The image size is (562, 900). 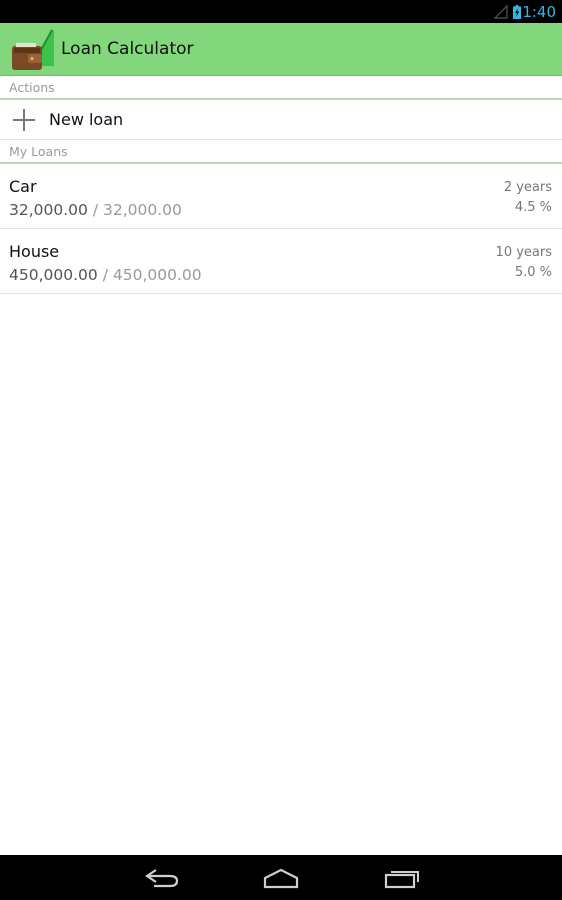 What do you see at coordinates (281, 88) in the screenshot?
I see `section-header-actions: Actions` at bounding box center [281, 88].